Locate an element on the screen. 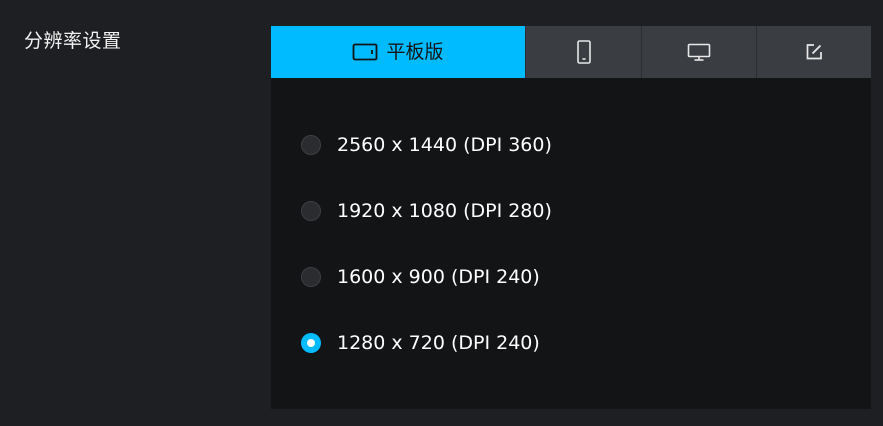 The image size is (883, 426). resolution-option-1280x720: 1280 x 720 (DPI 240) is located at coordinates (420, 343).